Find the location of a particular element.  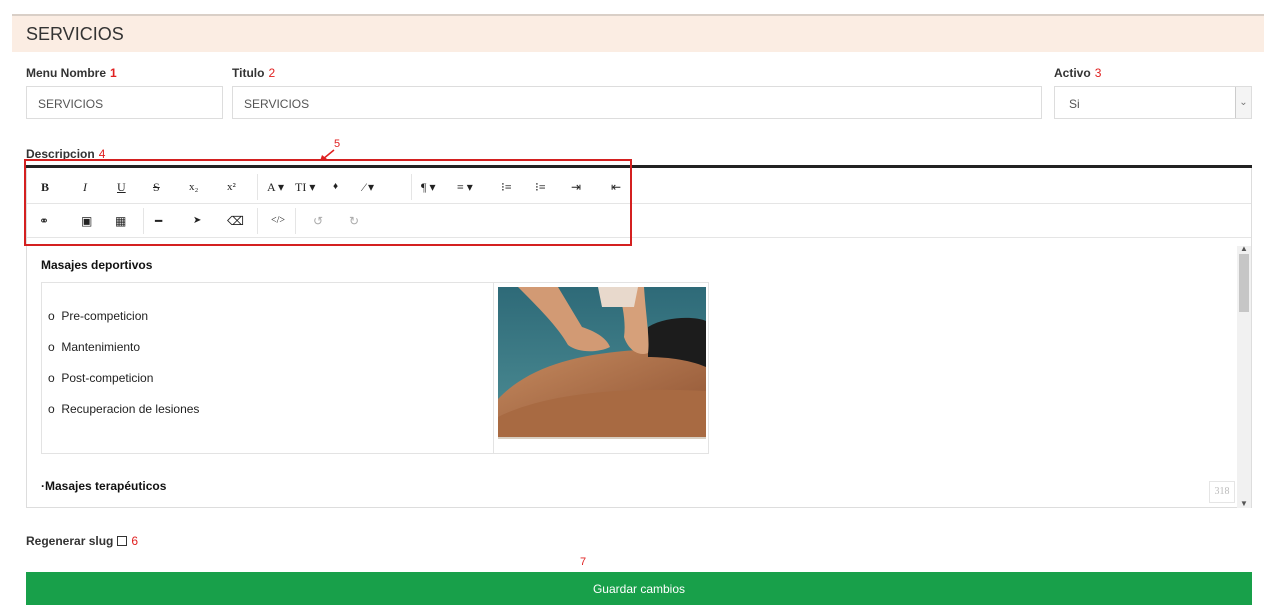

regenerar-slug-label: Regenerar slug is located at coordinates (70, 541).